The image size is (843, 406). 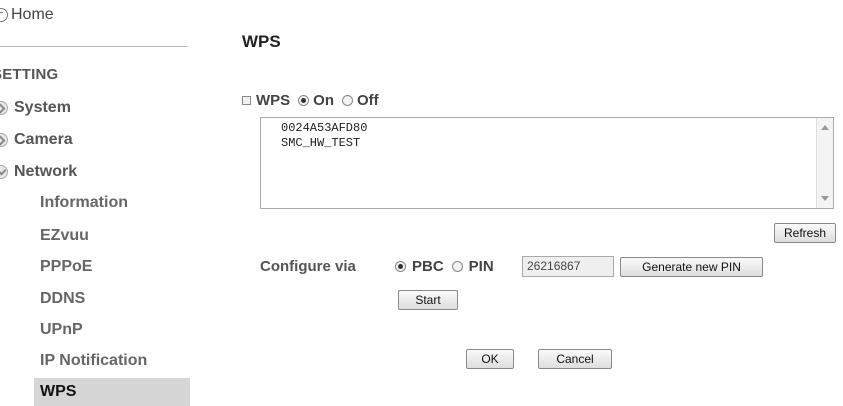 I want to click on sidebar-group-network: Network, so click(x=38, y=172).